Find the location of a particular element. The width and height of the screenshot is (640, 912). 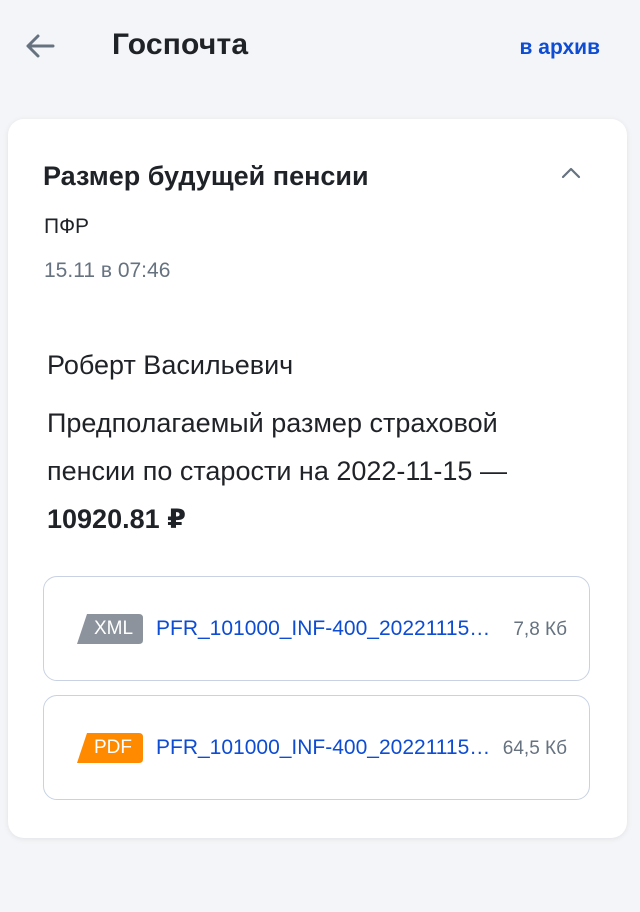

message-greeting: Роберт Васильевич is located at coordinates (170, 365).